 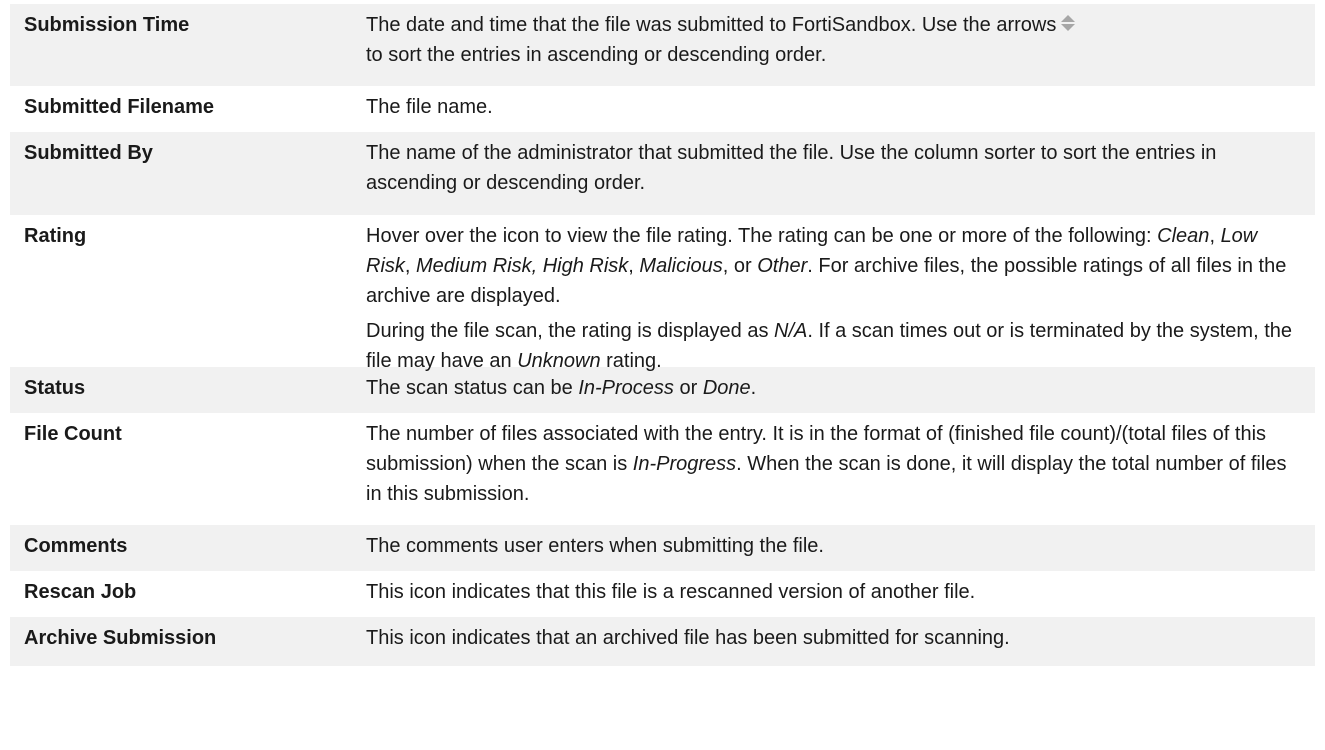 I want to click on status-done: Done, so click(x=726, y=388).